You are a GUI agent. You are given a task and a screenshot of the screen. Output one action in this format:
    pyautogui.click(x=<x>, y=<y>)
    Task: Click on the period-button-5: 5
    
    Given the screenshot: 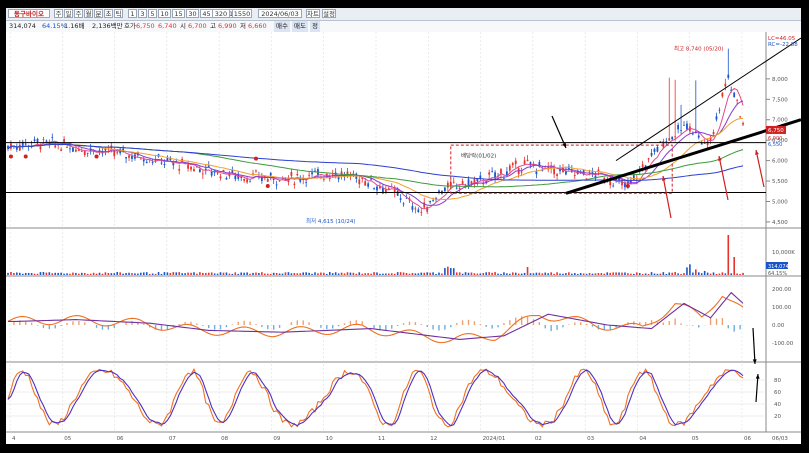 What is the action you would take?
    pyautogui.click(x=152, y=13)
    